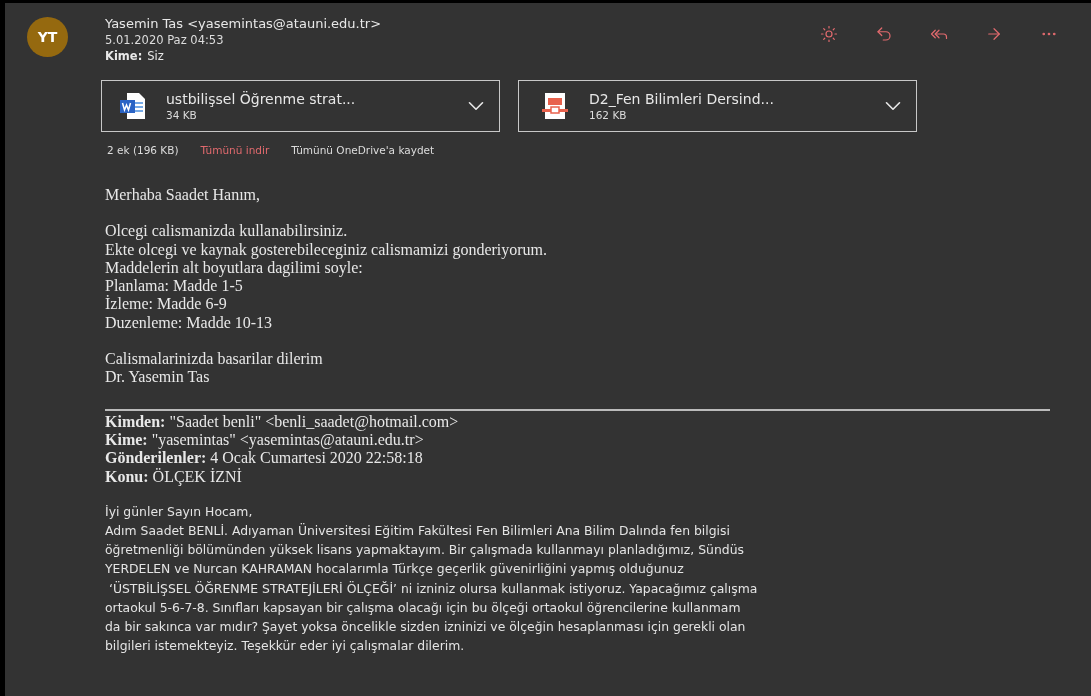  What do you see at coordinates (884, 34) in the screenshot?
I see `reply-icon` at bounding box center [884, 34].